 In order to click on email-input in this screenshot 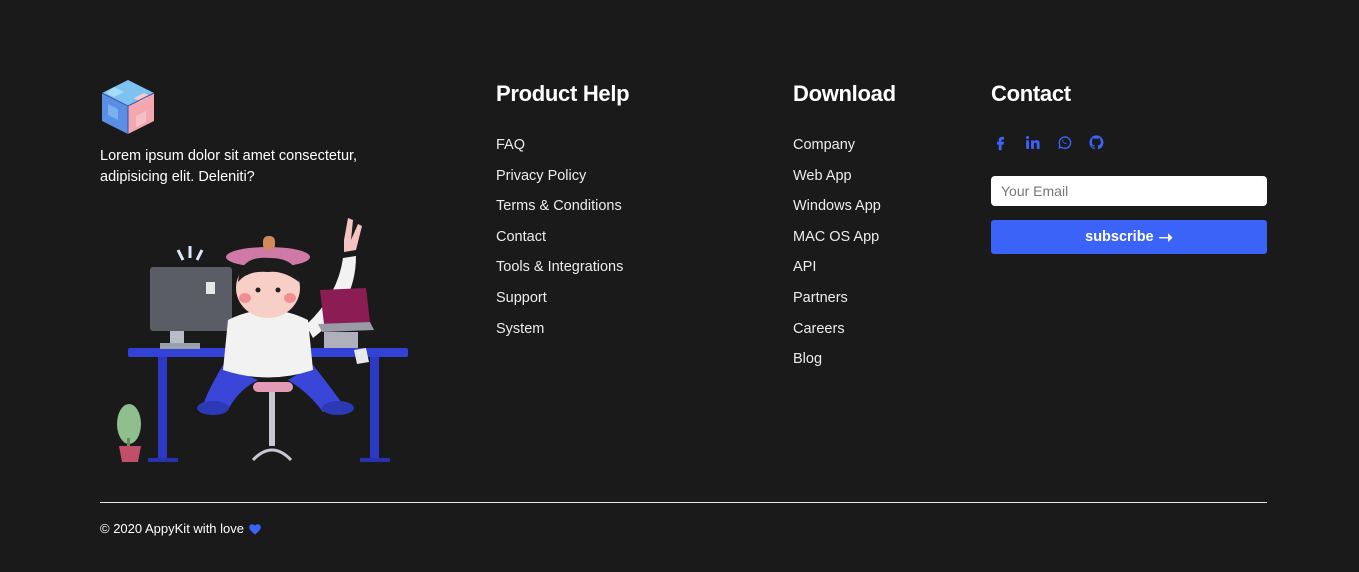, I will do `click(1129, 191)`.